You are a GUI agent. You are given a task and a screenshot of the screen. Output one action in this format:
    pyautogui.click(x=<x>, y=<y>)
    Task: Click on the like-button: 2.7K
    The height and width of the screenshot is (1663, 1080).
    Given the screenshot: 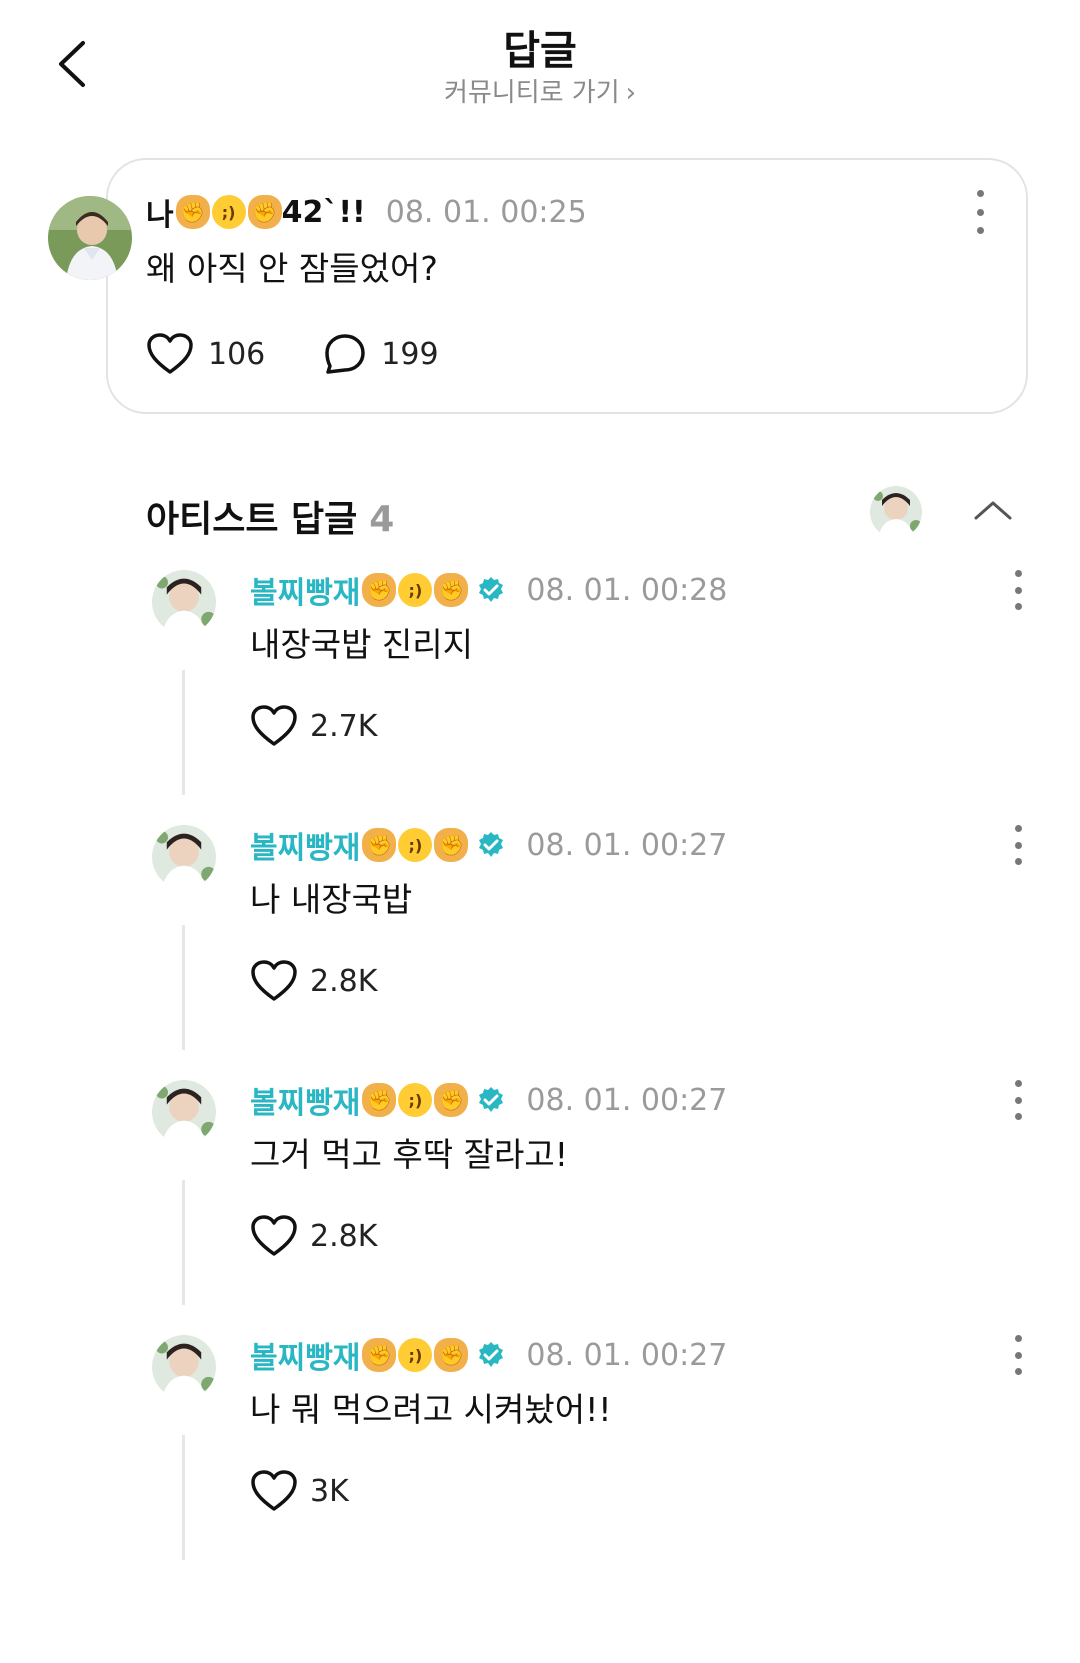 What is the action you would take?
    pyautogui.click(x=313, y=726)
    